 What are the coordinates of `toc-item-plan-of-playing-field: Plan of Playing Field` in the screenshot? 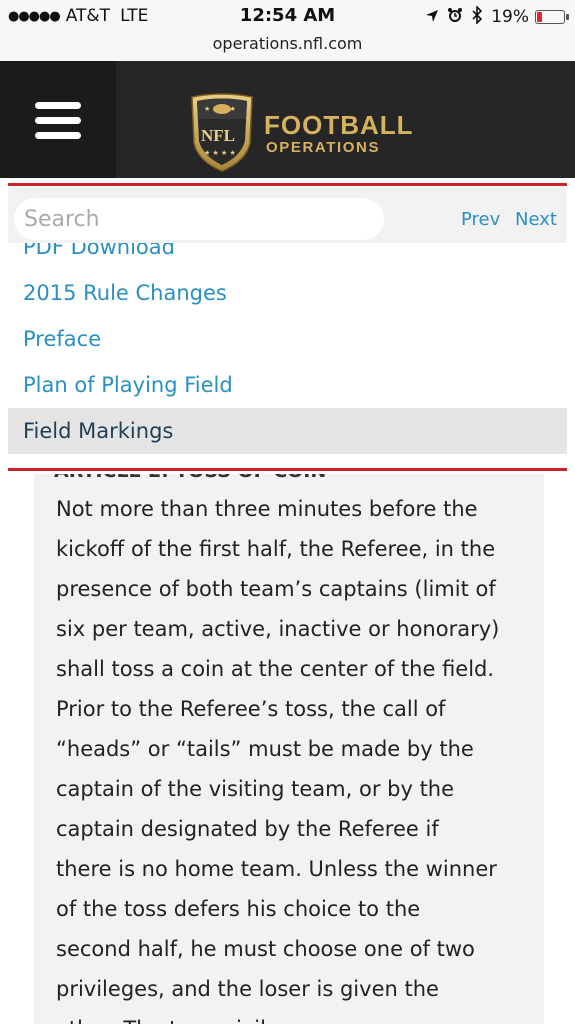 It's located at (287, 385).